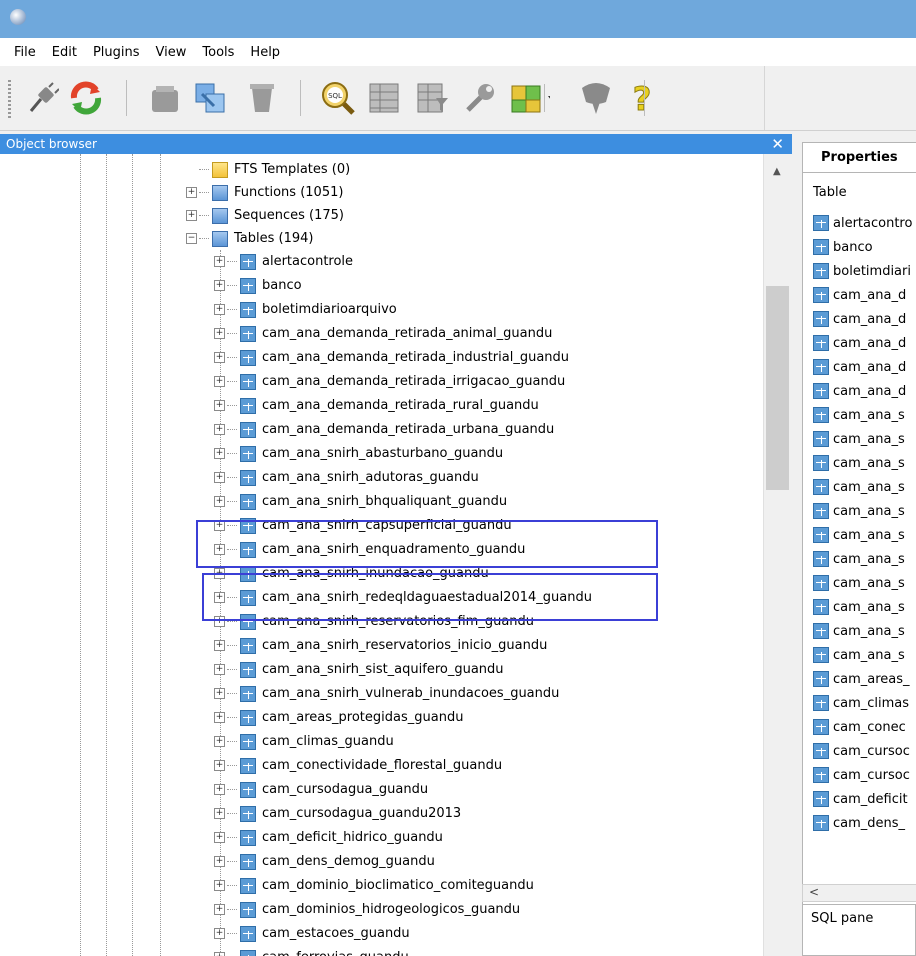  What do you see at coordinates (338, 98) in the screenshot?
I see `sql-query-icon: SQL` at bounding box center [338, 98].